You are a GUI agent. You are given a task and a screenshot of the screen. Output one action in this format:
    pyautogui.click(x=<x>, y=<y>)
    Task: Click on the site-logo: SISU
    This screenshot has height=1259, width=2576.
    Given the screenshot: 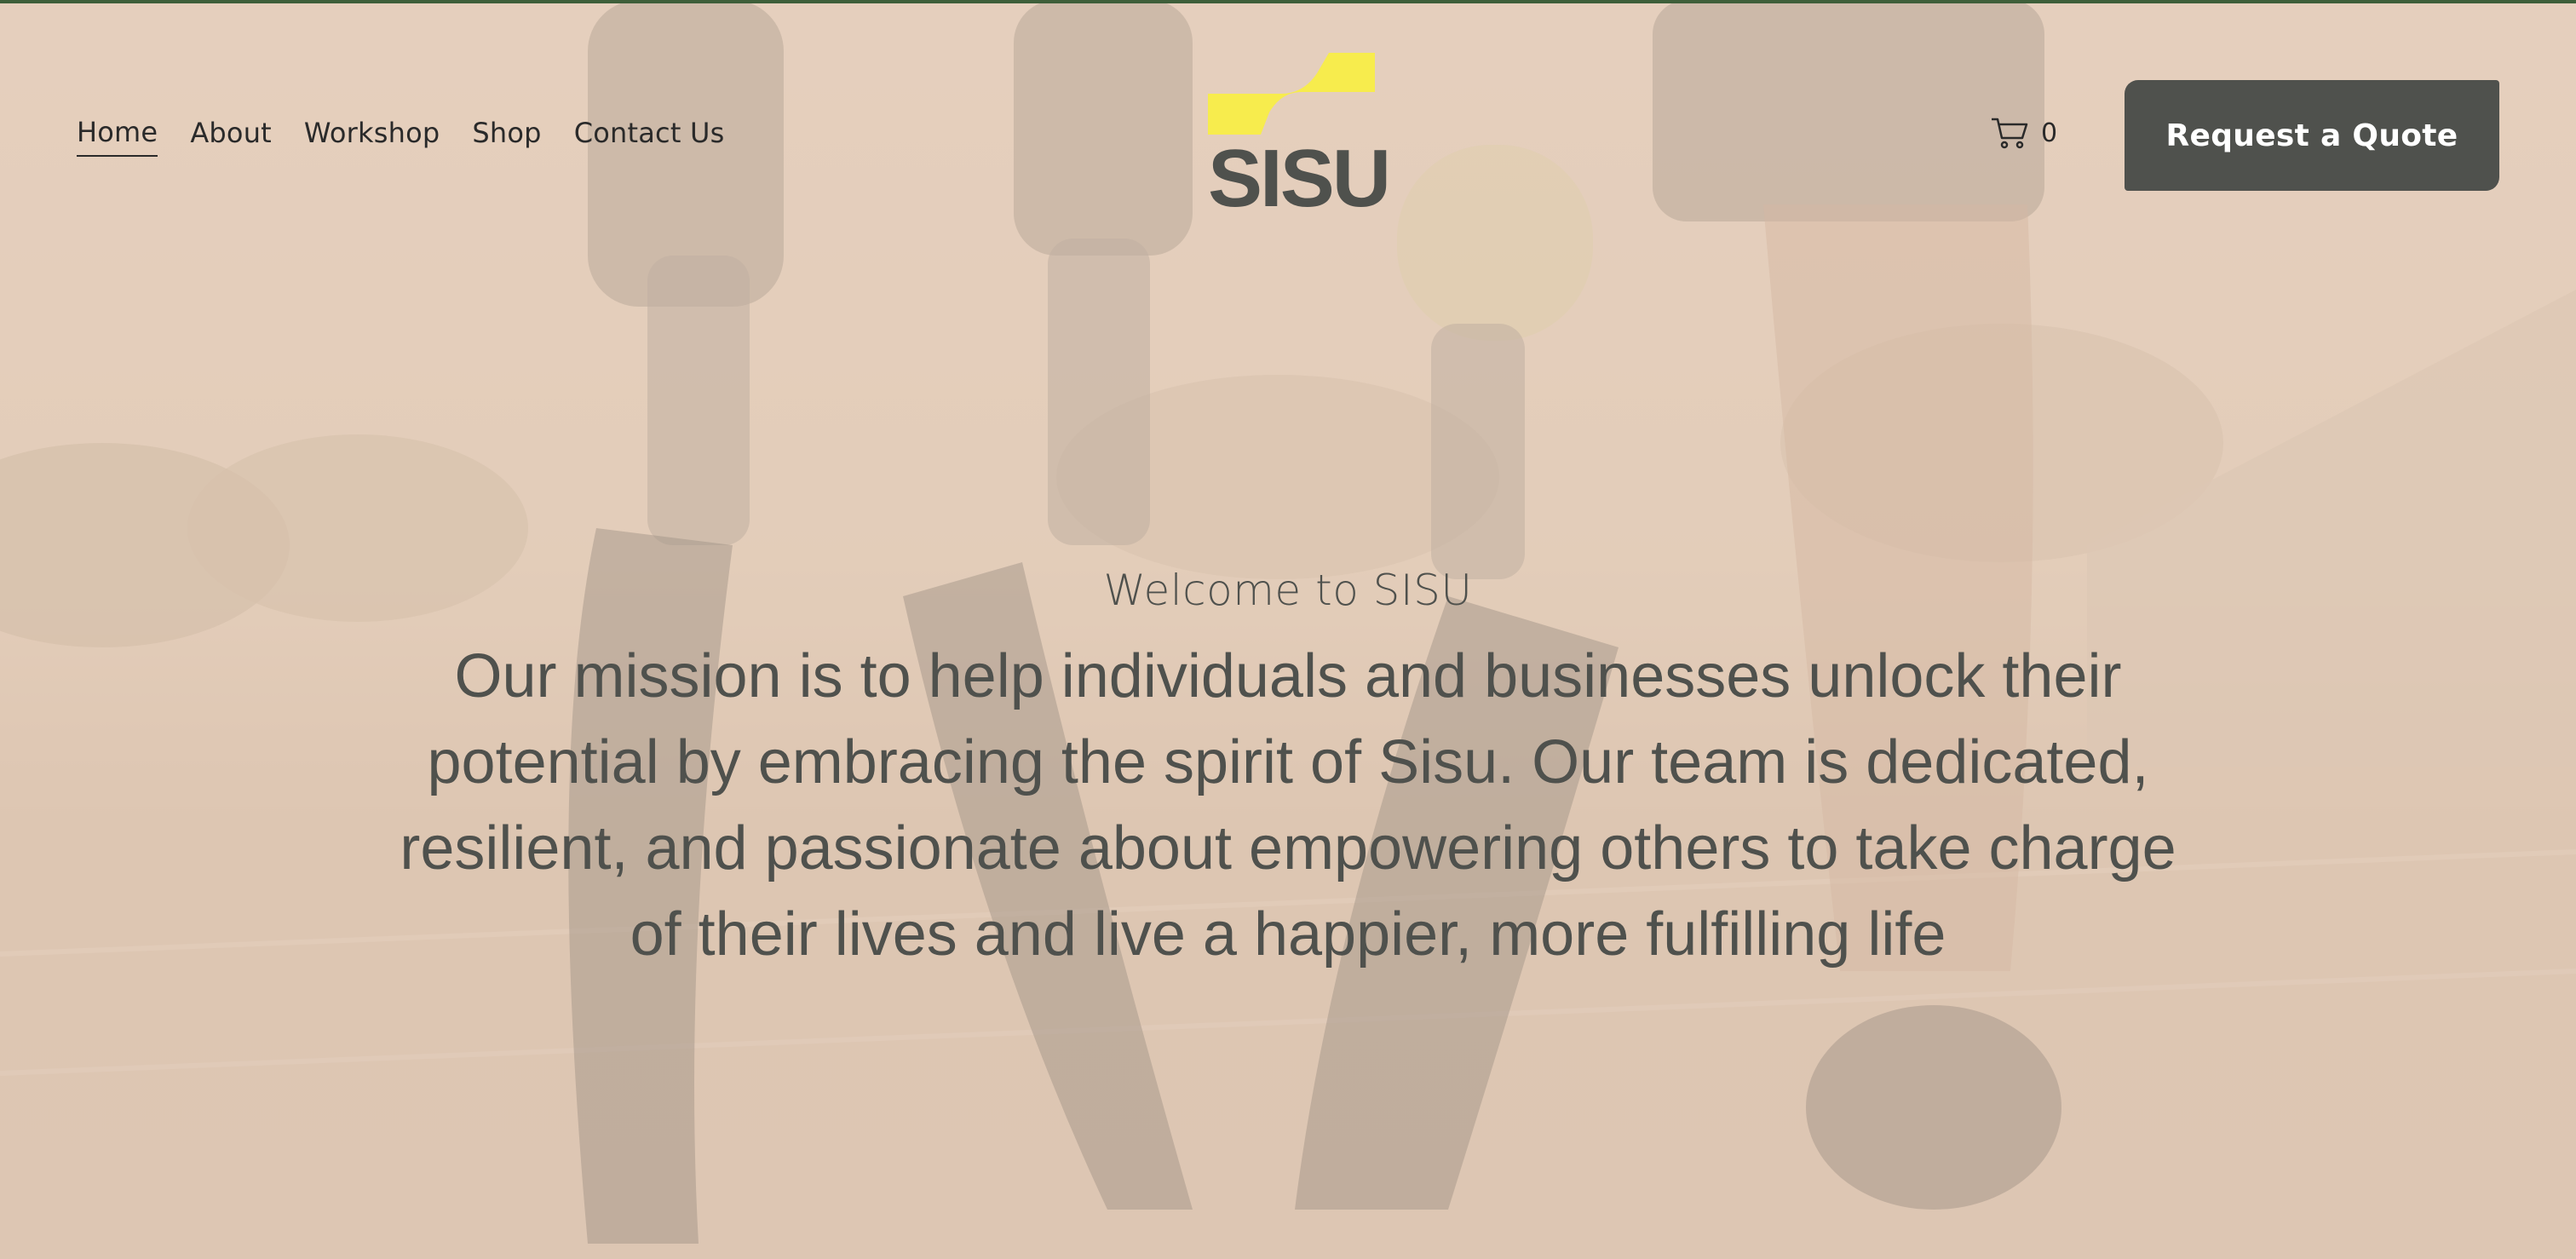 What is the action you would take?
    pyautogui.click(x=1300, y=138)
    